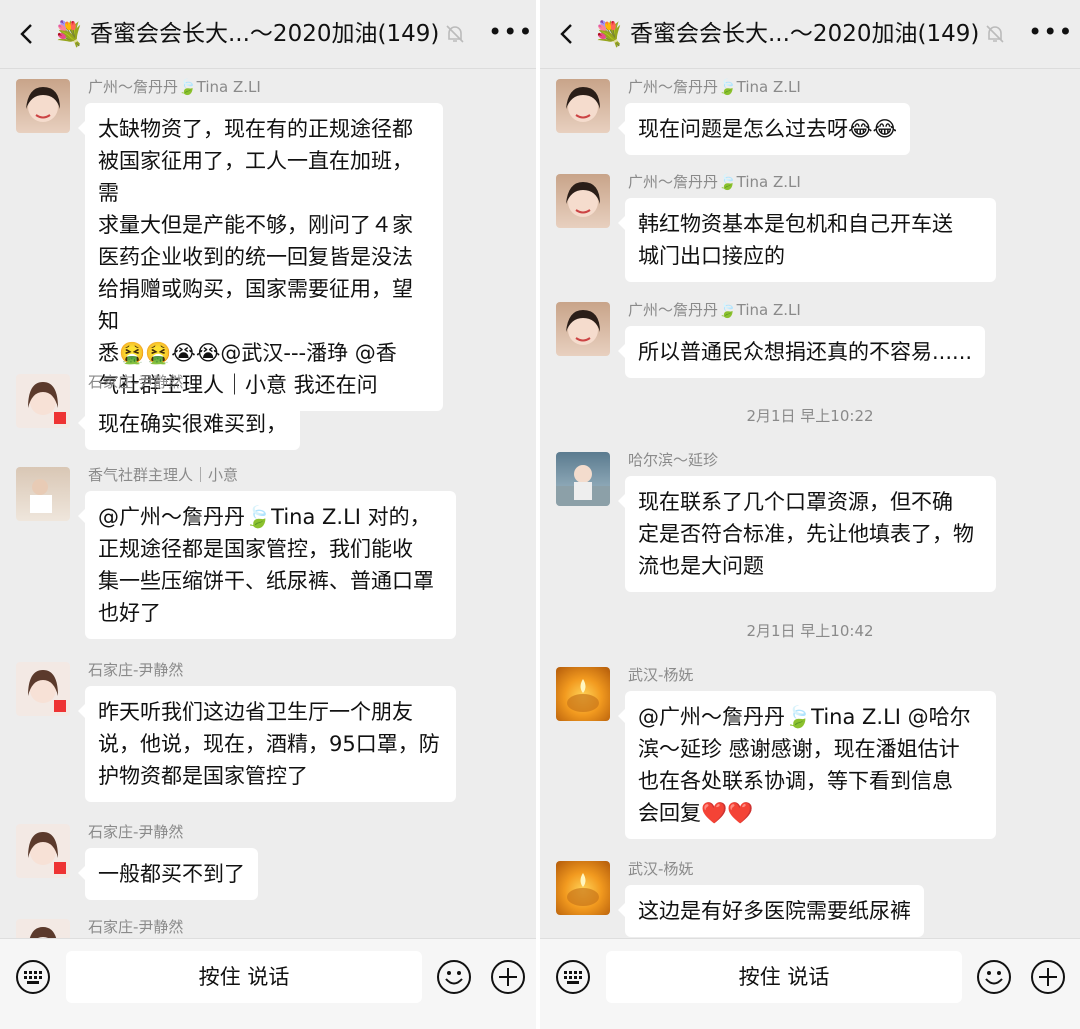 This screenshot has width=1080, height=1029. What do you see at coordinates (171, 874) in the screenshot?
I see `message-line: 一般都买不到了` at bounding box center [171, 874].